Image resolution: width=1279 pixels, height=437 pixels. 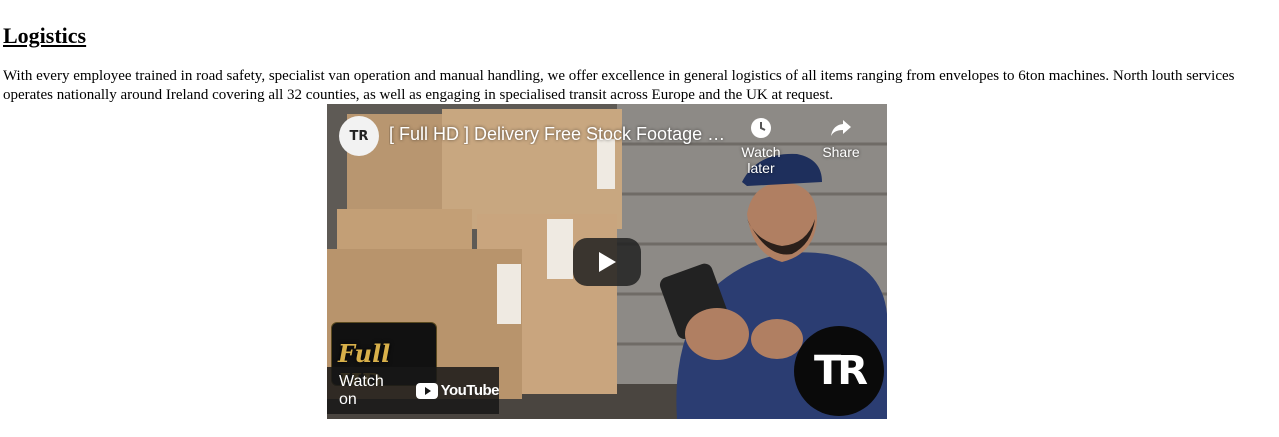 What do you see at coordinates (426, 390) in the screenshot?
I see `youtube-icon` at bounding box center [426, 390].